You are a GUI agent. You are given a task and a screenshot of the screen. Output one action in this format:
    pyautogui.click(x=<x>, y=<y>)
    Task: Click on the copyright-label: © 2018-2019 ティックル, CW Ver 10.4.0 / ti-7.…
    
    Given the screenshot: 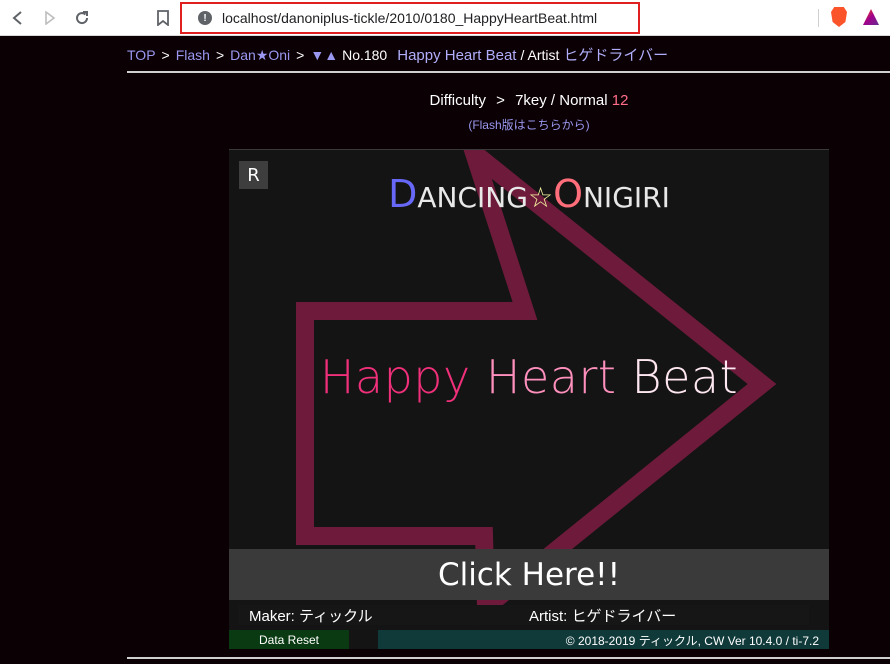 What is the action you would take?
    pyautogui.click(x=603, y=639)
    